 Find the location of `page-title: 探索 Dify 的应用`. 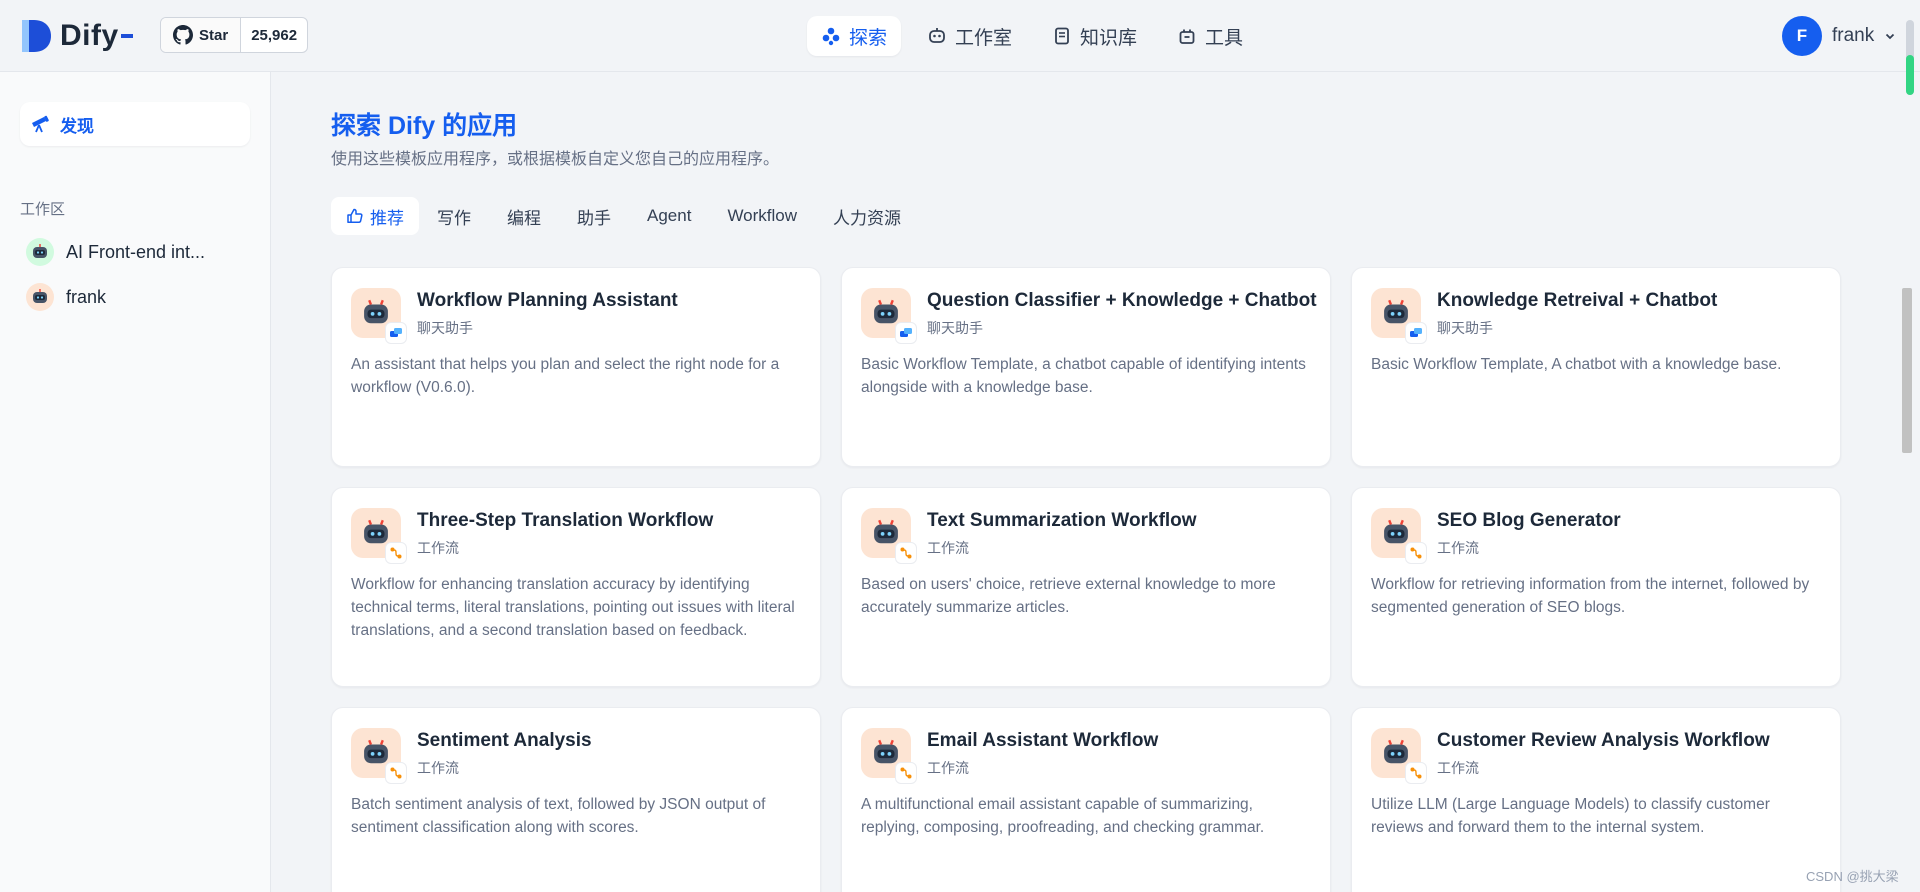

page-title: 探索 Dify 的应用 is located at coordinates (424, 126).